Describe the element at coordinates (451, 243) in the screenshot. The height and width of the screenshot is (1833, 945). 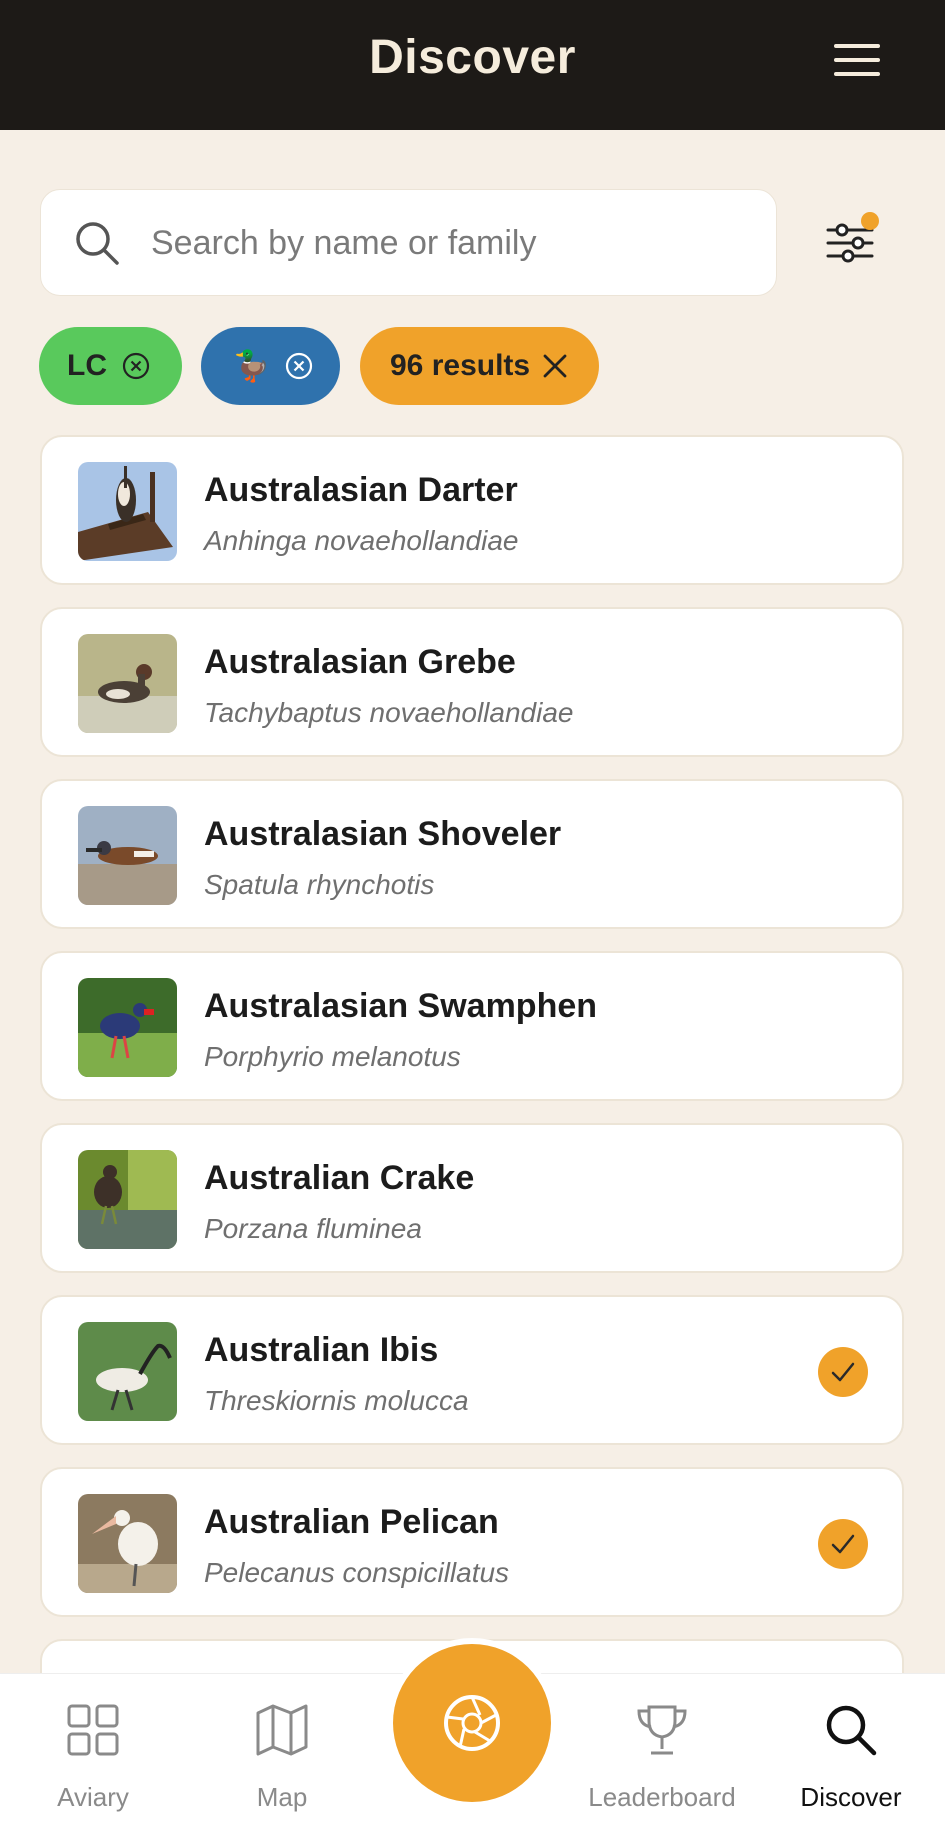
I see `search-input` at that location.